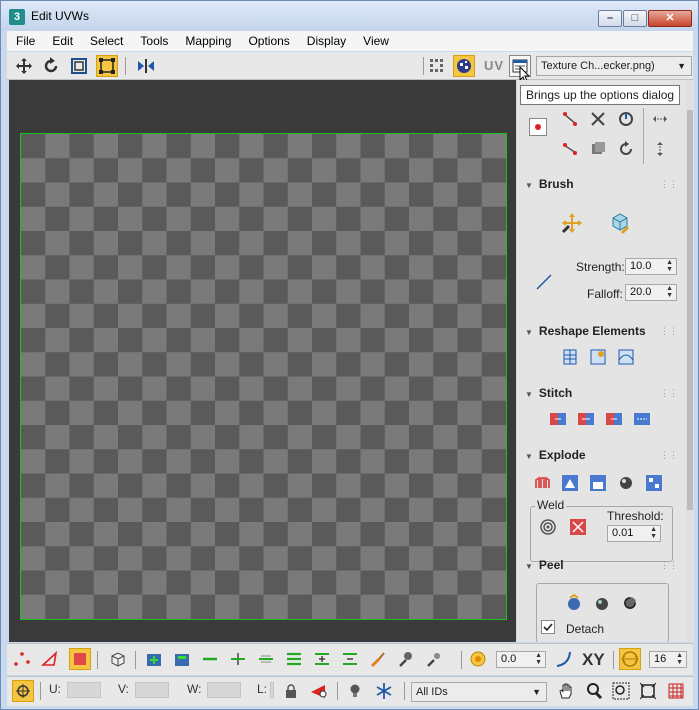  I want to click on menu-select: Select, so click(106, 41).